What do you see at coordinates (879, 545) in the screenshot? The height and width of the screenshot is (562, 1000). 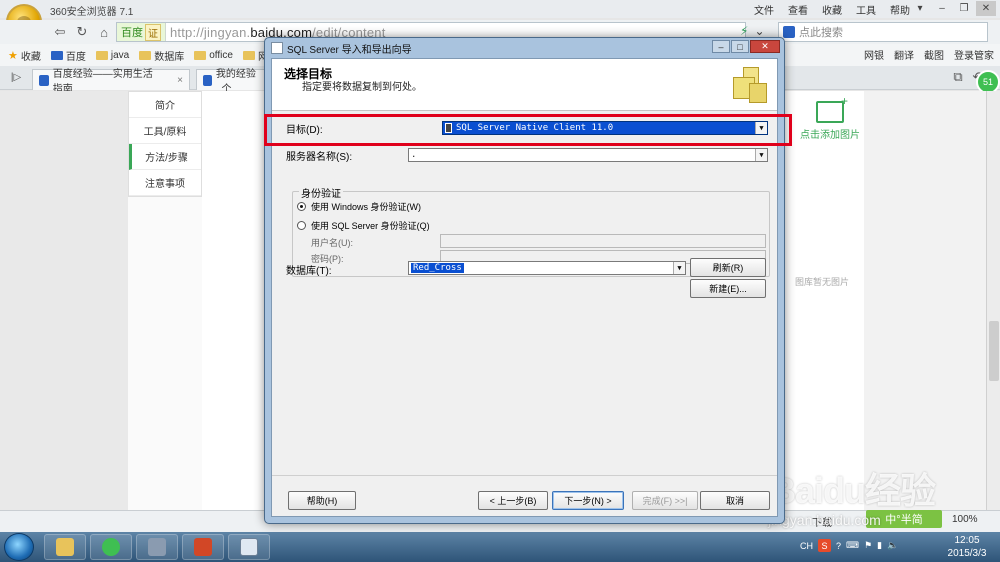 I see `network-icon: ▮` at bounding box center [879, 545].